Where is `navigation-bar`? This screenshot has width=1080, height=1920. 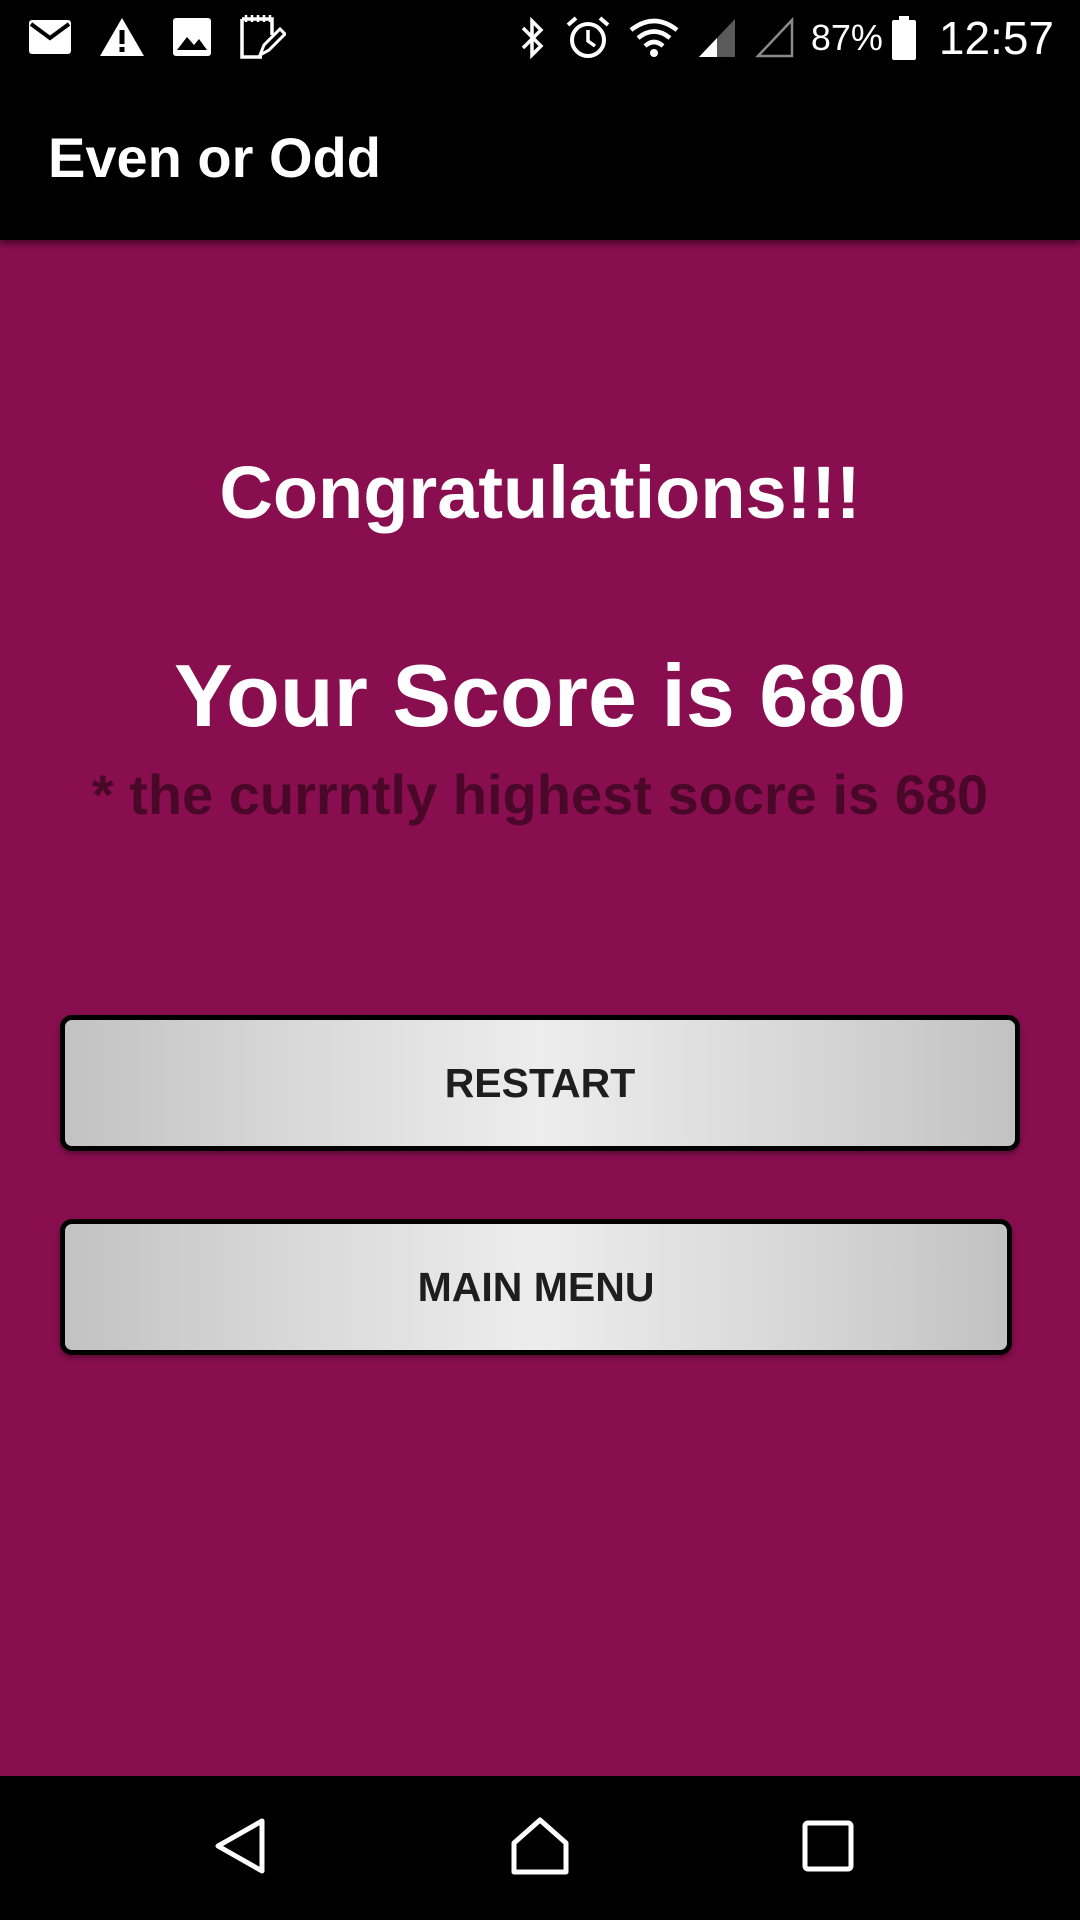
navigation-bar is located at coordinates (540, 1848).